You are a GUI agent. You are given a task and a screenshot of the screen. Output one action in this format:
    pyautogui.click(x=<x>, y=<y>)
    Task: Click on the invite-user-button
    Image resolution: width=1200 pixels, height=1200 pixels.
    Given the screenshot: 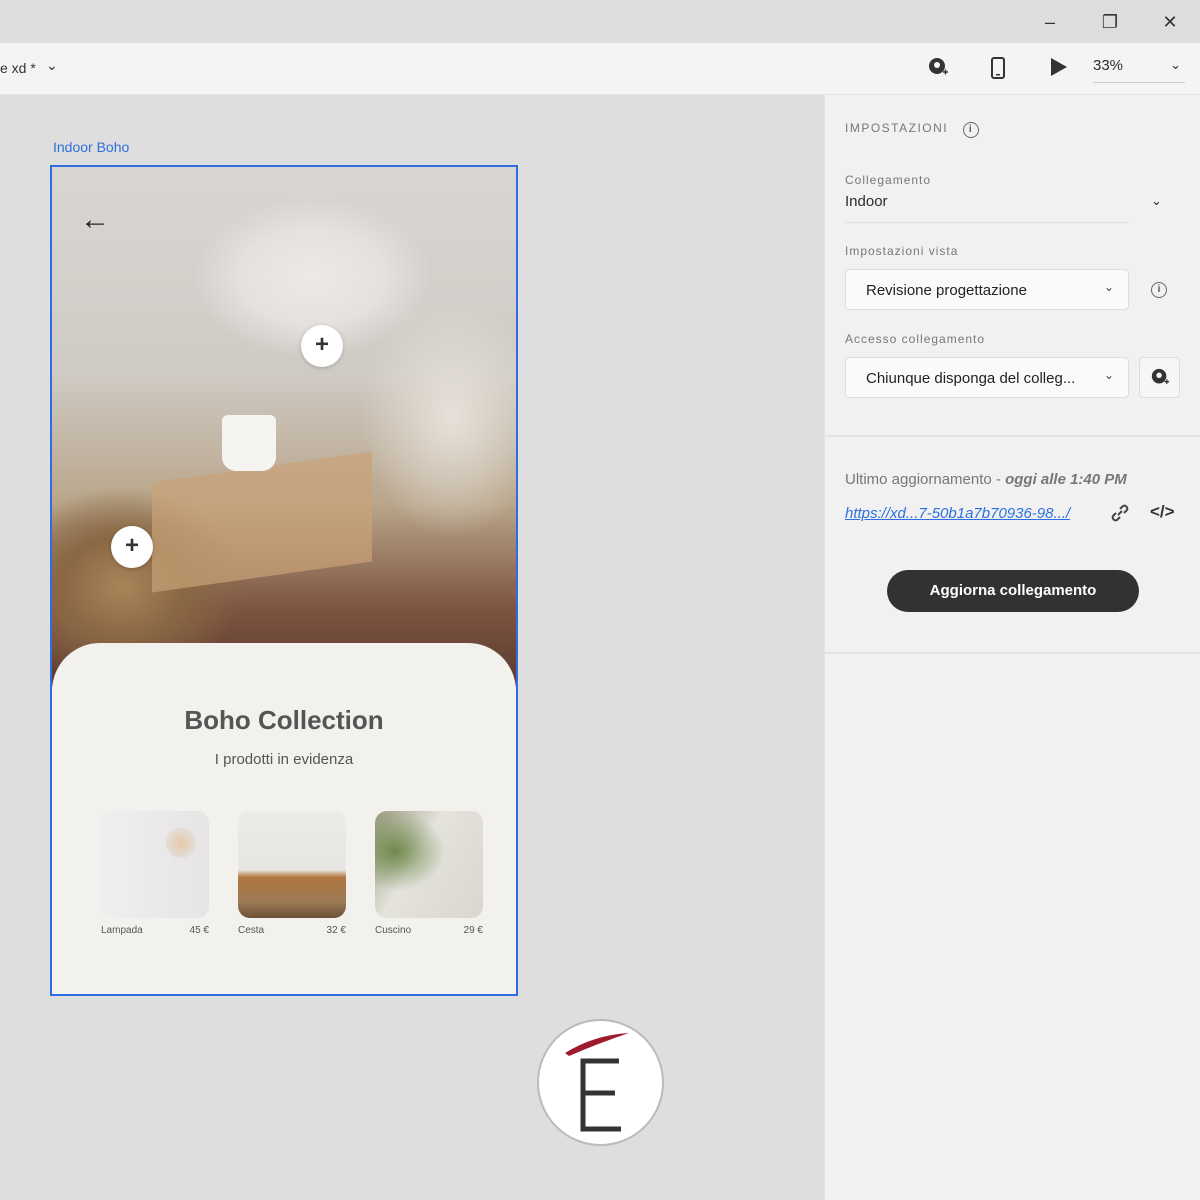 What is the action you would take?
    pyautogui.click(x=1159, y=377)
    